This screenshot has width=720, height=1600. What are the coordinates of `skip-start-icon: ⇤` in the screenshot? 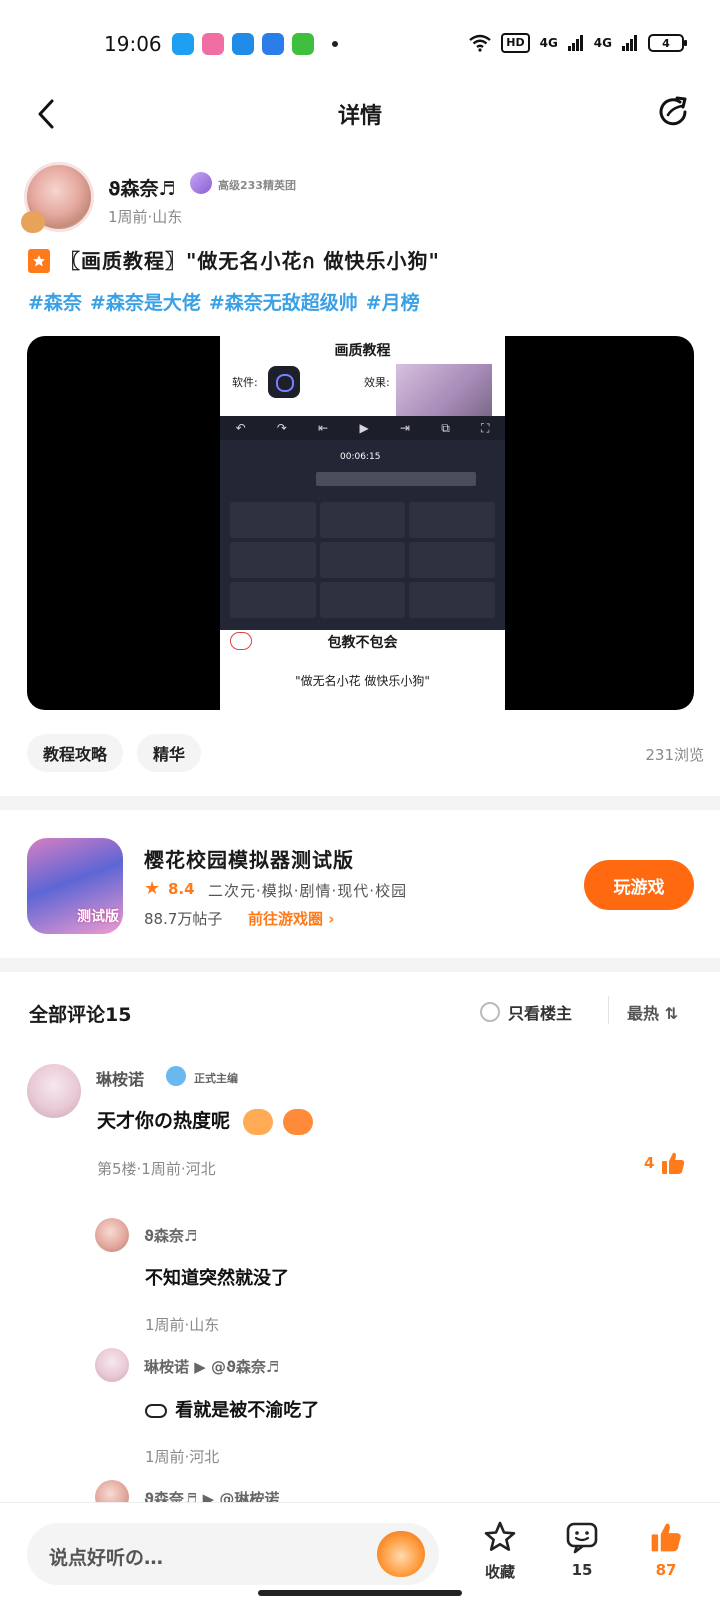 It's located at (323, 428).